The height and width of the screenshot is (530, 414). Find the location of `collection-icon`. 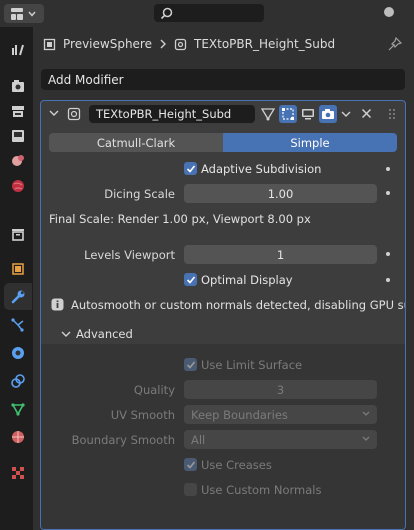

collection-icon is located at coordinates (18, 234).